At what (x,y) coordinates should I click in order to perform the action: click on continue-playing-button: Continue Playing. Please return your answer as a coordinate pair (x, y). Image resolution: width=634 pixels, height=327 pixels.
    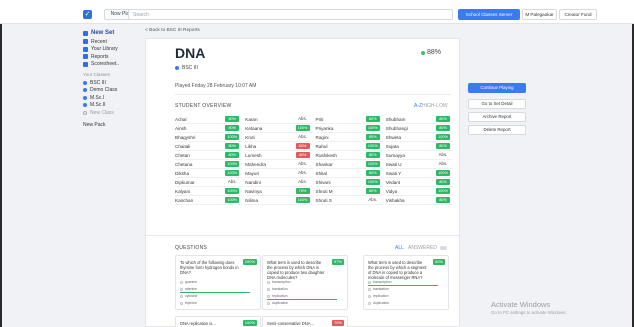
    Looking at the image, I should click on (497, 88).